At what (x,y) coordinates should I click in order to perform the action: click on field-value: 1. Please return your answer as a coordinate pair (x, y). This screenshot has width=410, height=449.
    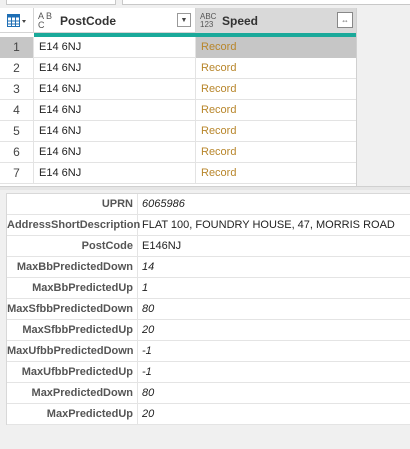
    Looking at the image, I should click on (145, 288).